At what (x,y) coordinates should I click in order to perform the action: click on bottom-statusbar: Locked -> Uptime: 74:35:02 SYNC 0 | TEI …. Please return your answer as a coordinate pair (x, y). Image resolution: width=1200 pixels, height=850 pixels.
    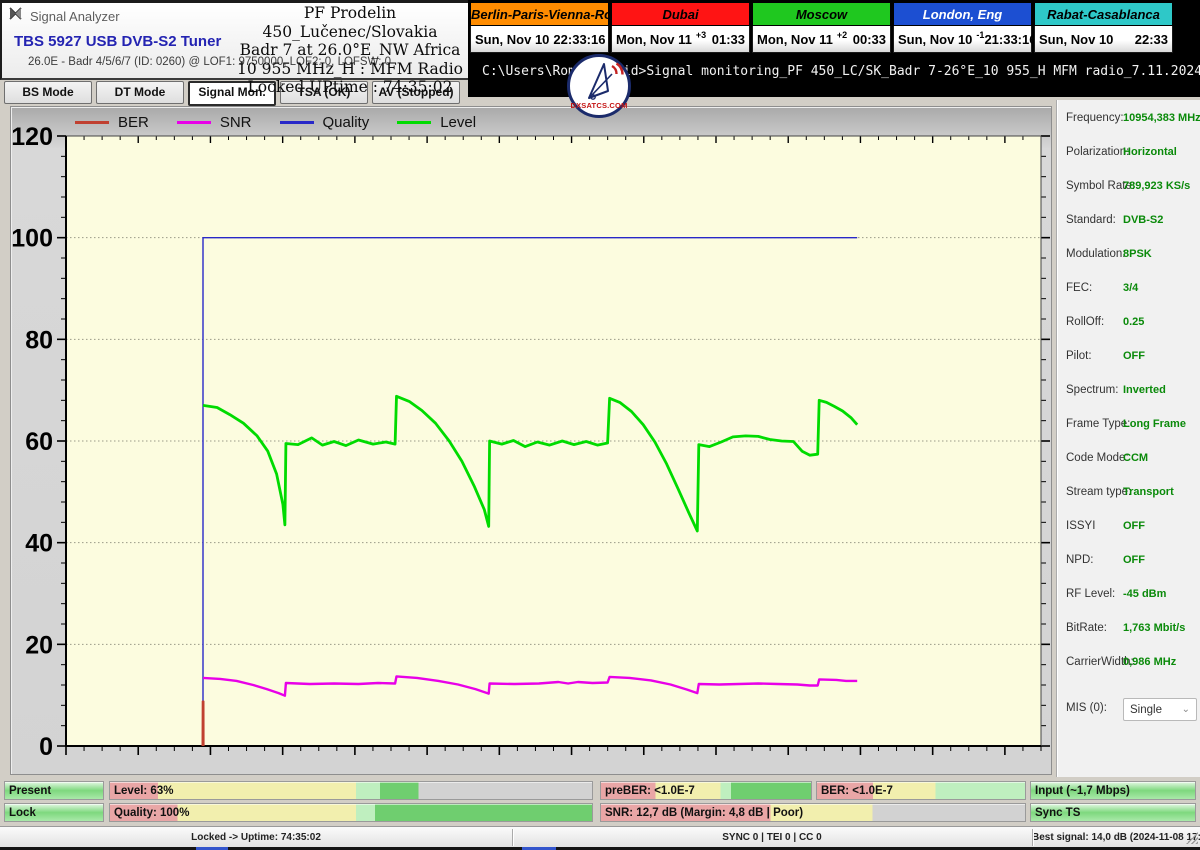
    Looking at the image, I should click on (600, 836).